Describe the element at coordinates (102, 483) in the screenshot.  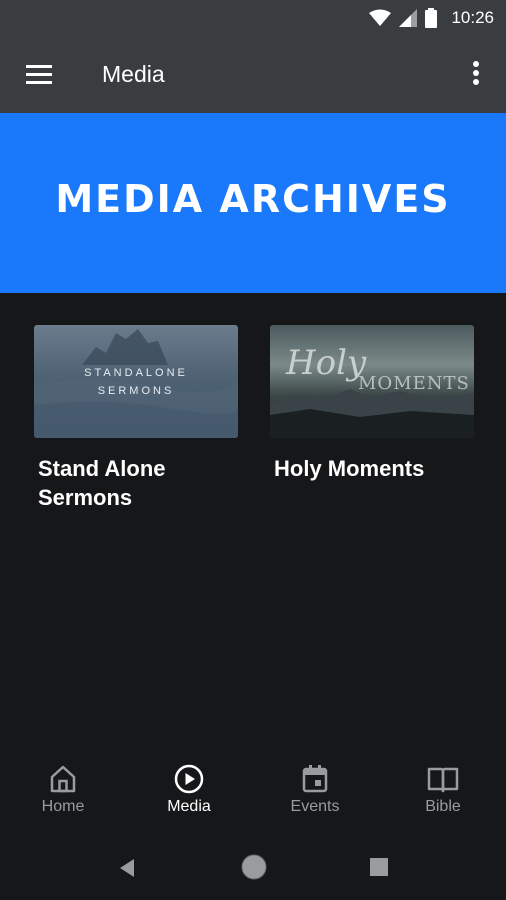
I see `card-title: Stand Alone Sermons` at that location.